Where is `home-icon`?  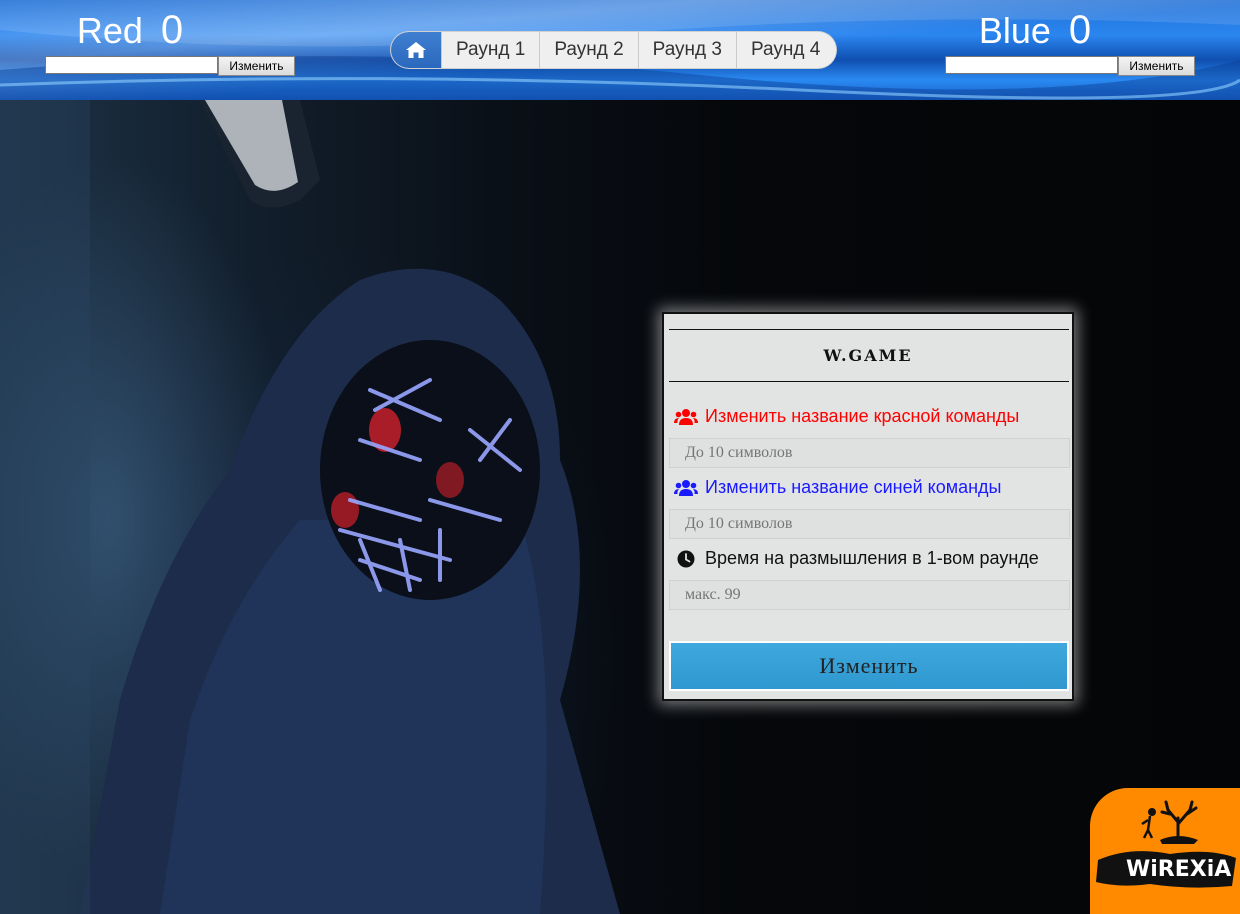
home-icon is located at coordinates (416, 50).